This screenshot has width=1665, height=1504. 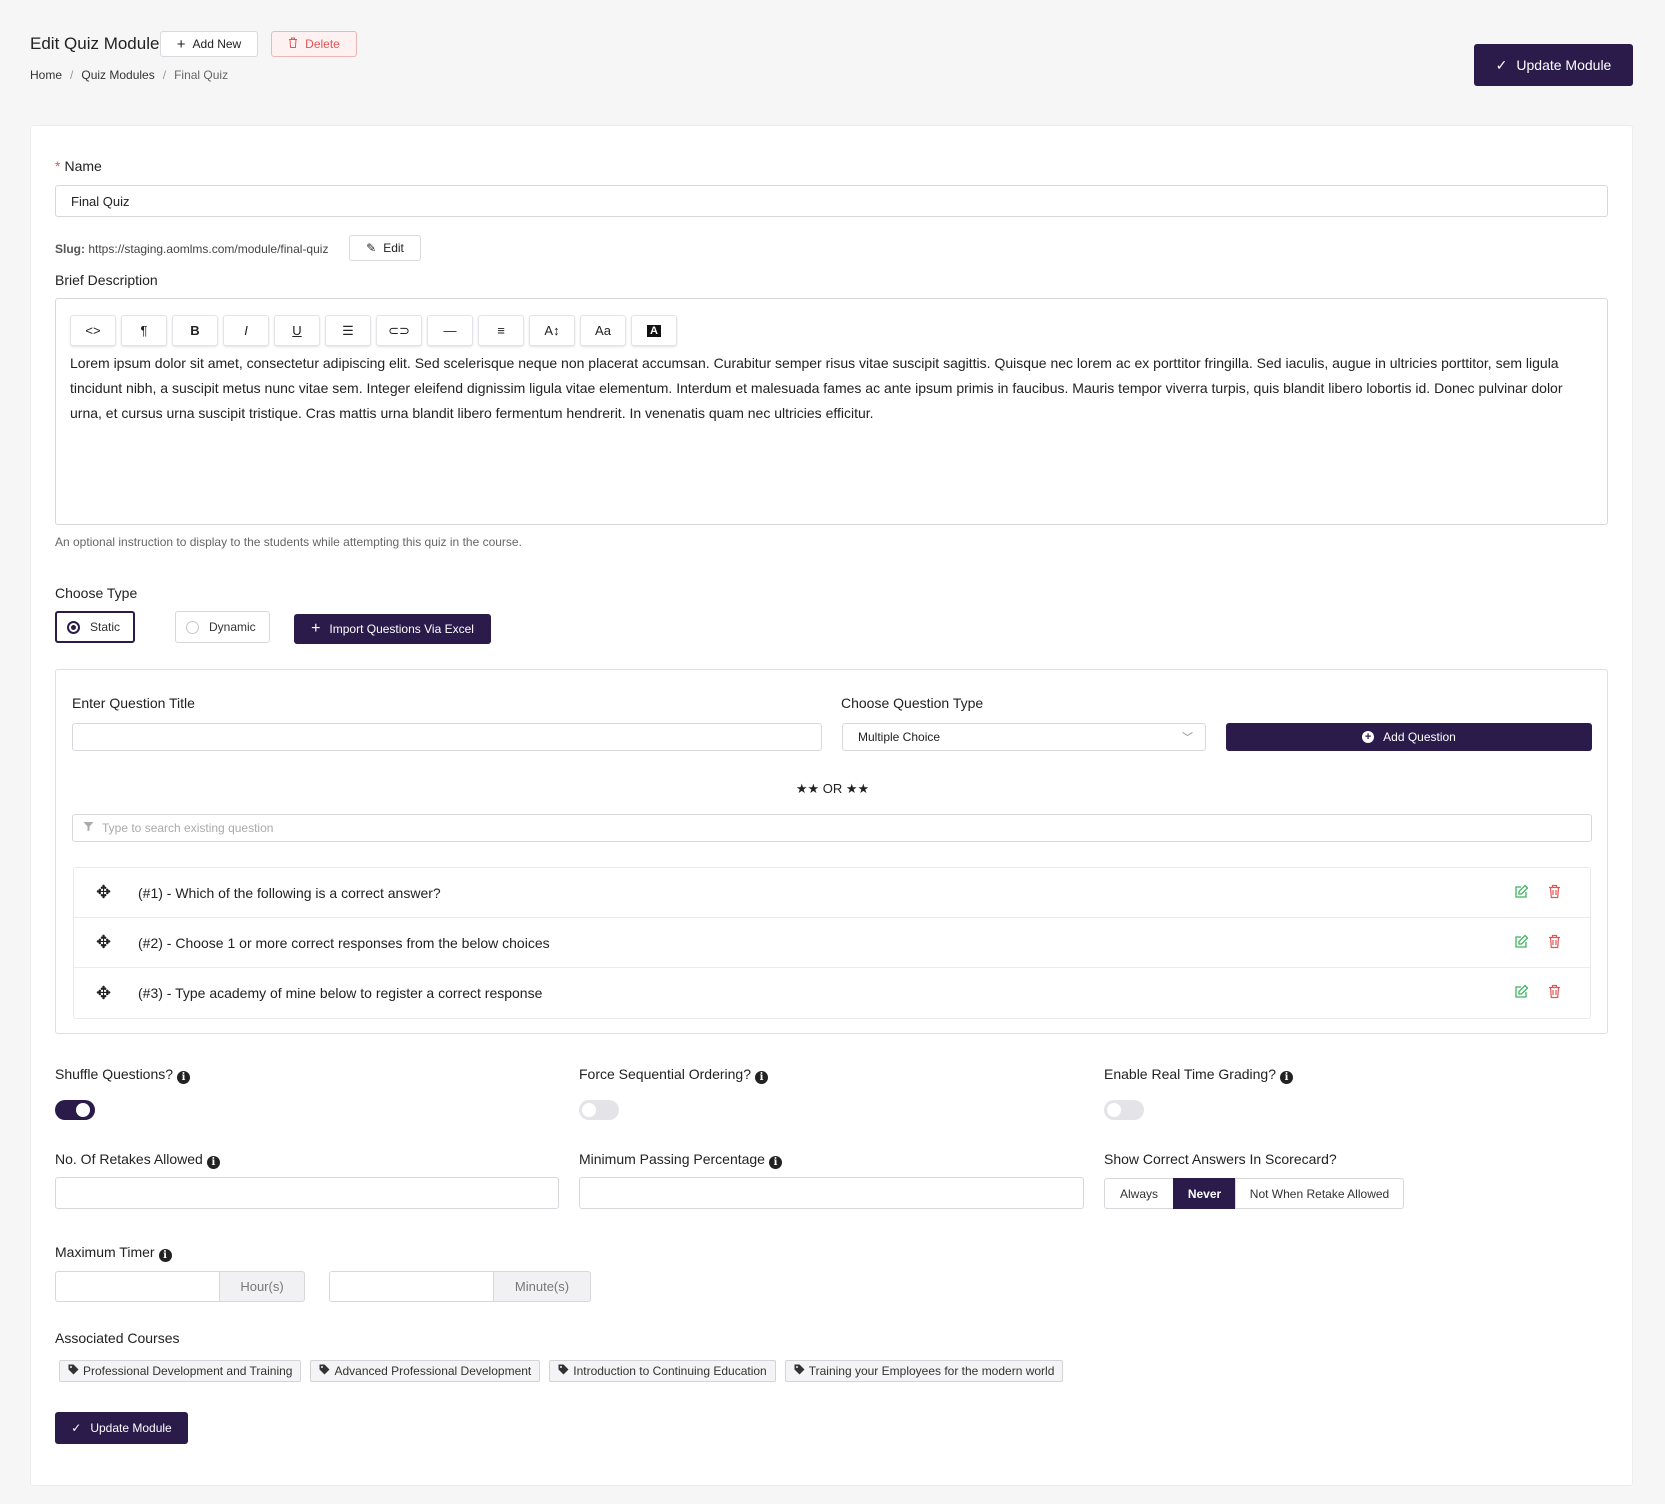 What do you see at coordinates (1024, 737) in the screenshot?
I see `question-type-select: Multiple Choice ﹀` at bounding box center [1024, 737].